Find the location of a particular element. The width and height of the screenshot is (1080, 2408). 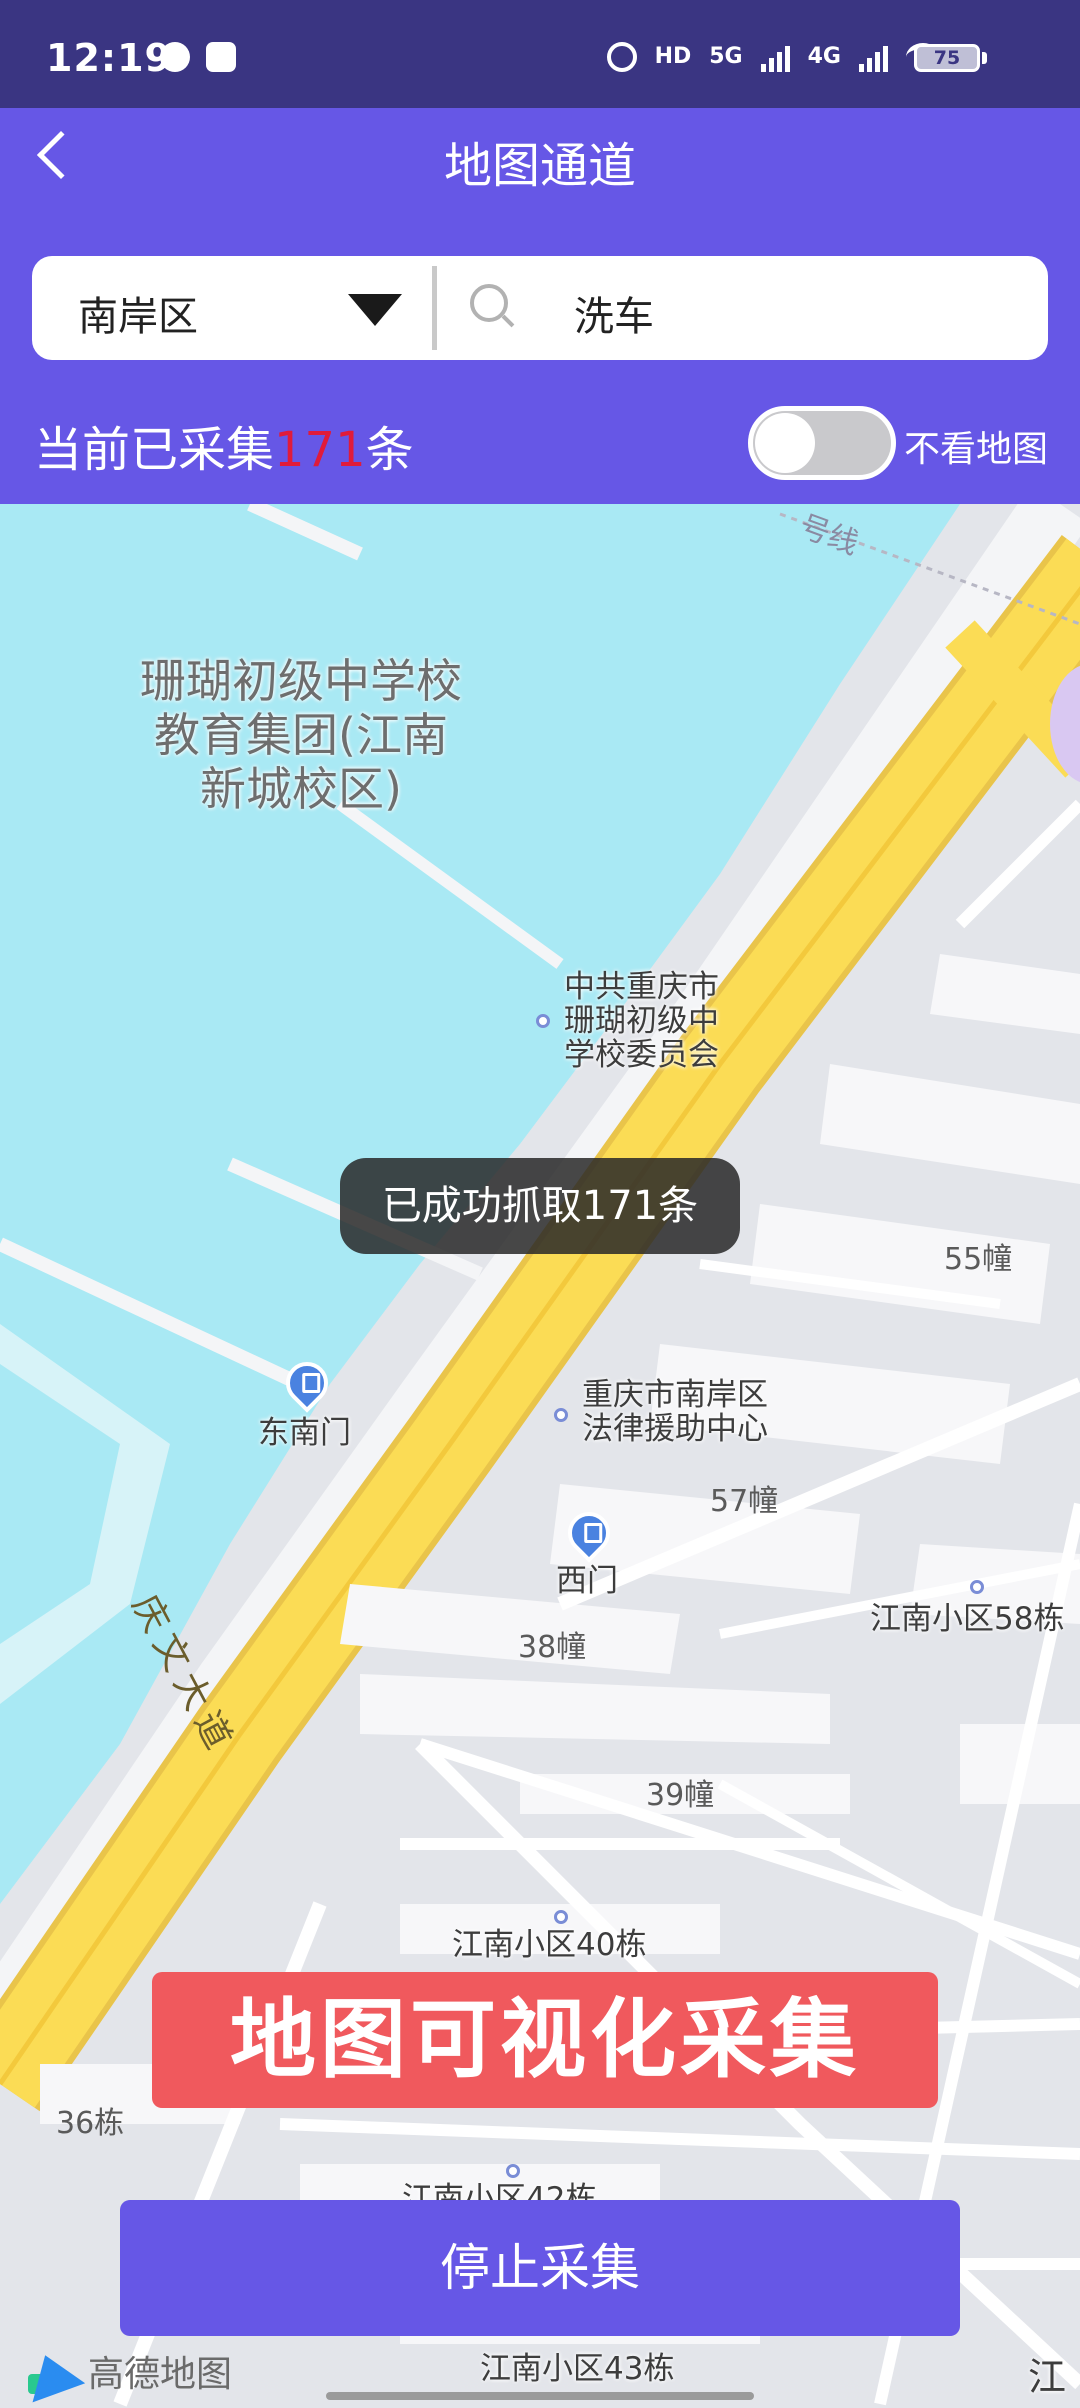

building-55-label: 55幢 is located at coordinates (978, 1259).